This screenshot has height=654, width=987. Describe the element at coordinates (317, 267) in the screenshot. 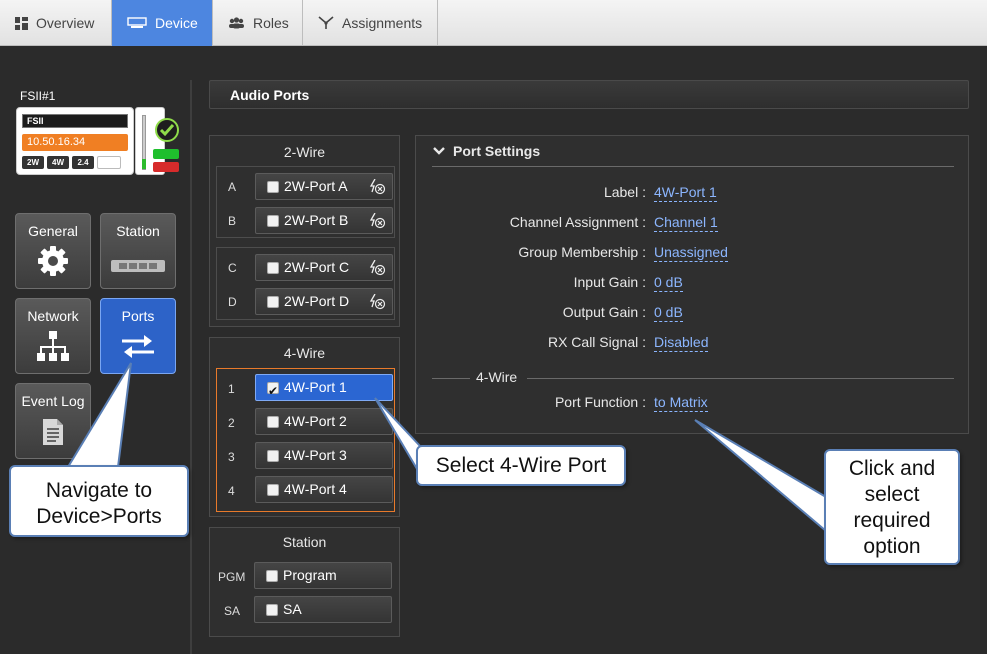

I see `port-label: 2W-Port C` at that location.